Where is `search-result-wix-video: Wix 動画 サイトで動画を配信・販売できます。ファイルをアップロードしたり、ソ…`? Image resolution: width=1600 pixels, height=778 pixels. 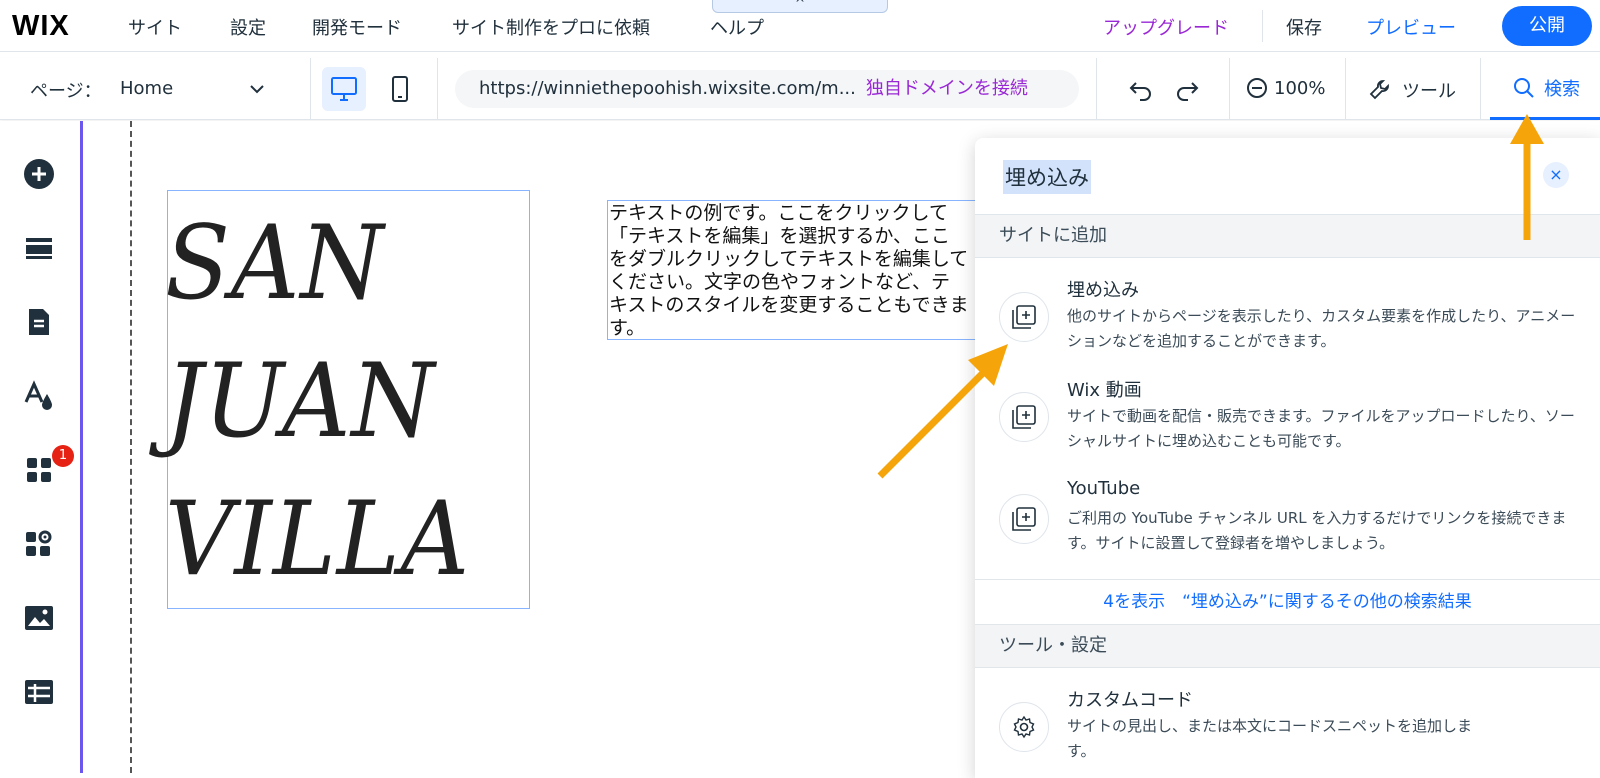 search-result-wix-video: Wix 動画 サイトで動画を配信・販売できます。ファイルをアップロードしたり、ソ… is located at coordinates (1287, 416).